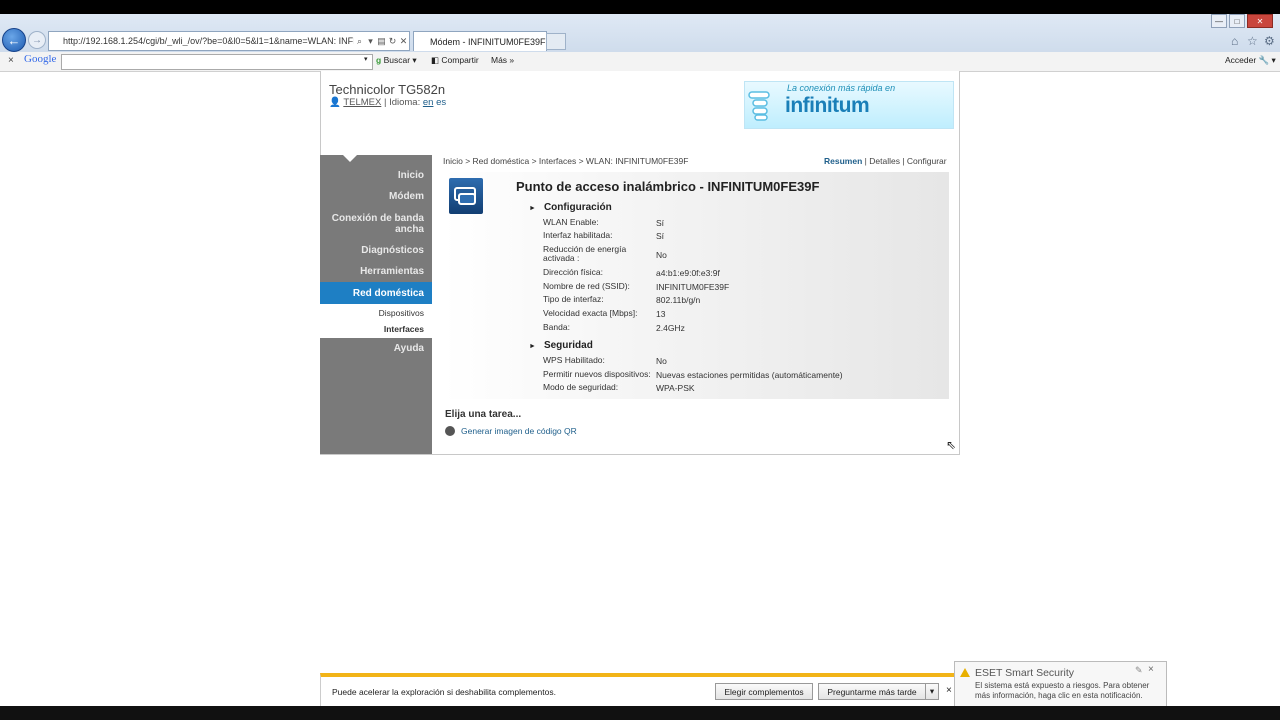 Image resolution: width=1280 pixels, height=720 pixels. Describe the element at coordinates (678, 300) in the screenshot. I see `field-value: 802.11b/g/n` at that location.